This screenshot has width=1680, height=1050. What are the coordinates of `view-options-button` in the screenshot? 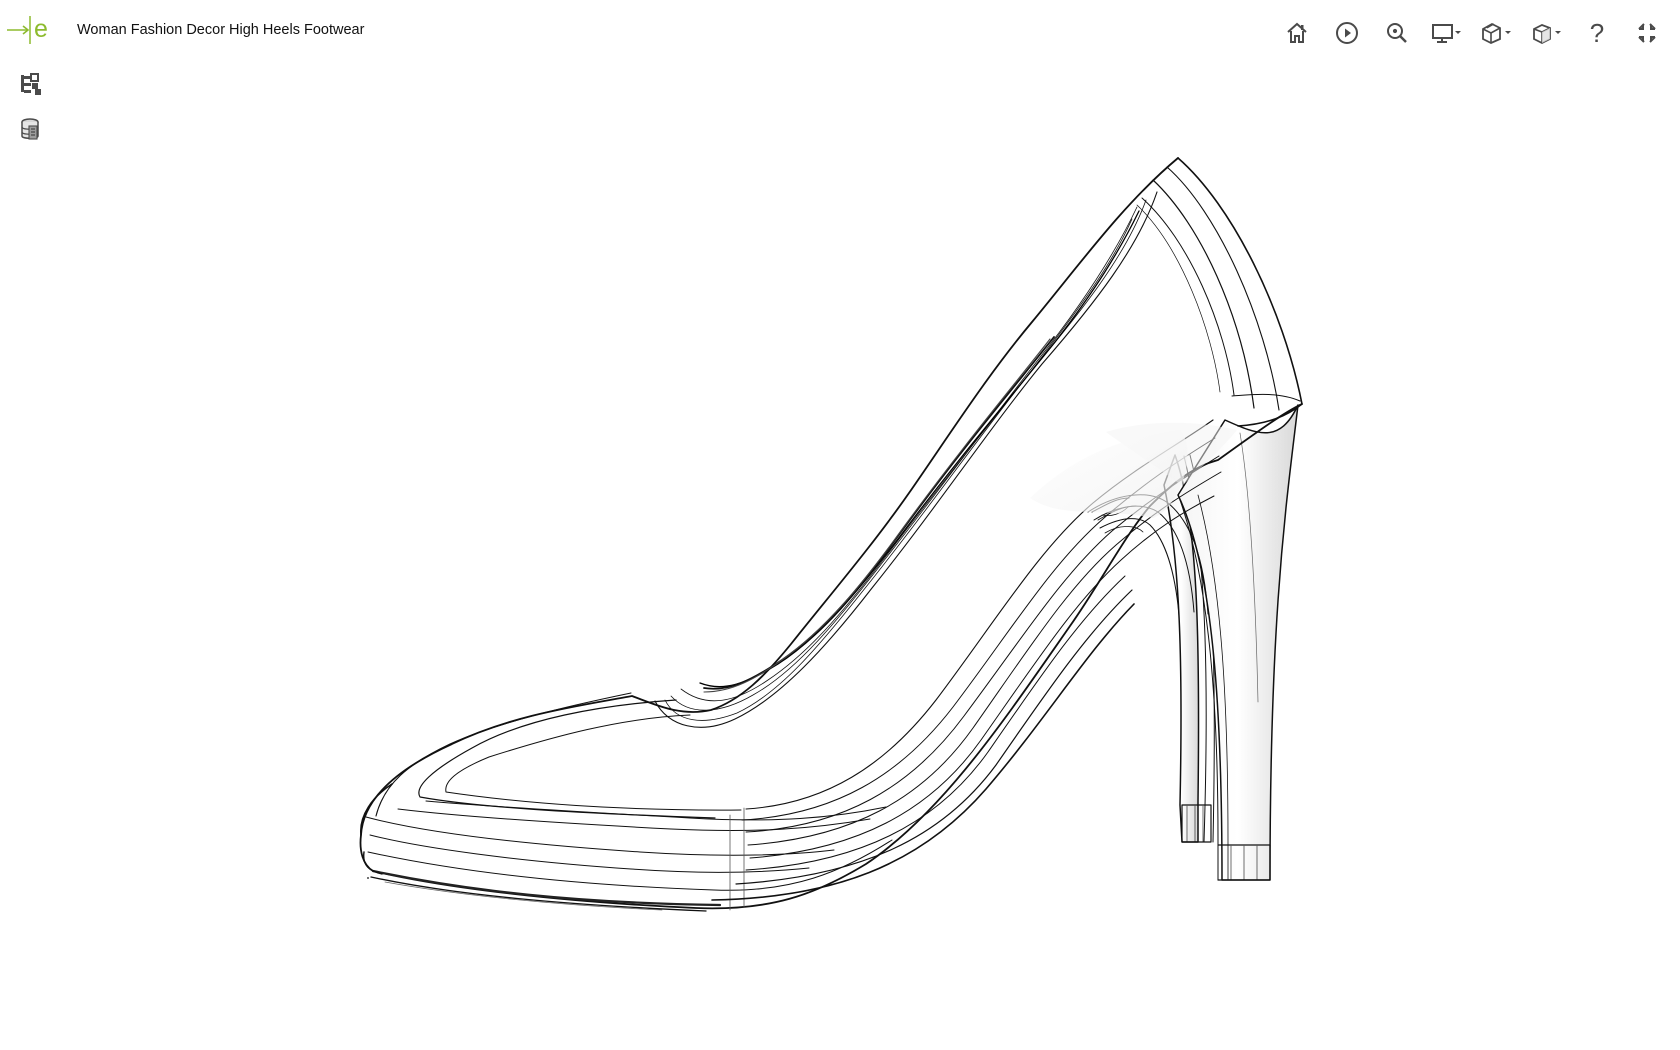 It's located at (1497, 33).